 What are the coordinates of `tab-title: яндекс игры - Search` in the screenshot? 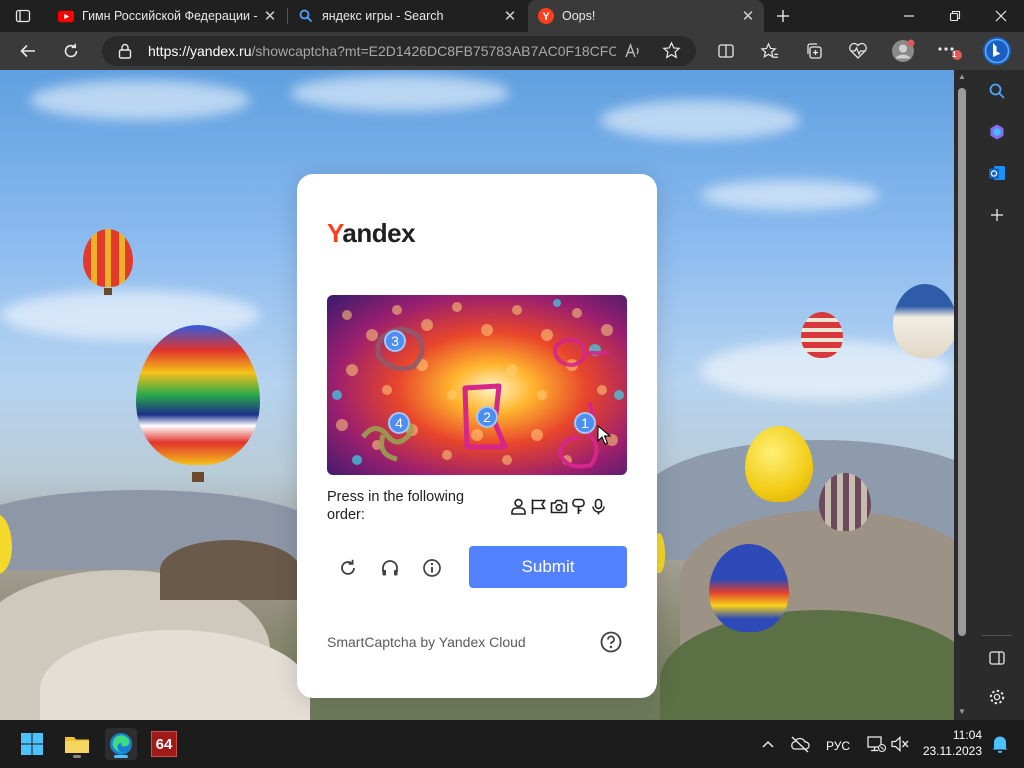 It's located at (383, 16).